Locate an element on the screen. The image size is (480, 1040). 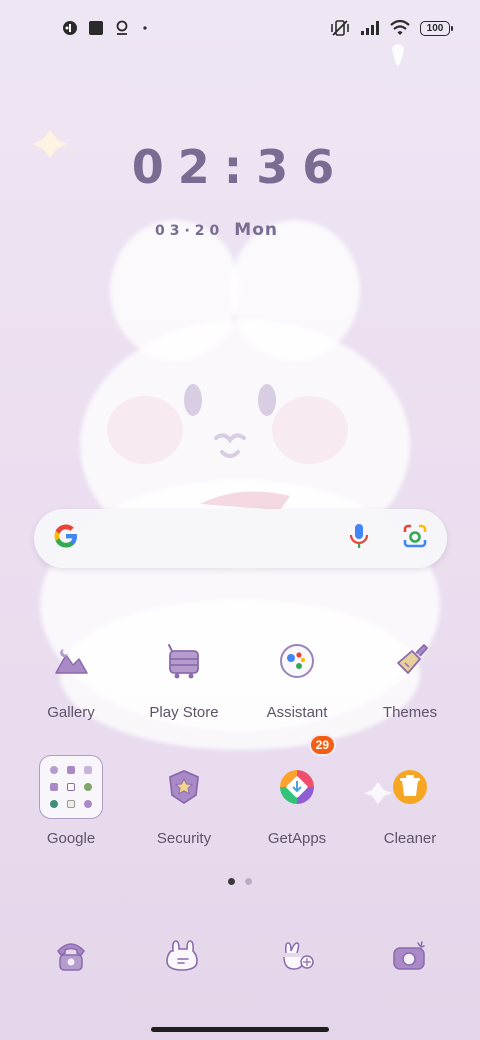
vibrate-off-icon is located at coordinates (340, 28).